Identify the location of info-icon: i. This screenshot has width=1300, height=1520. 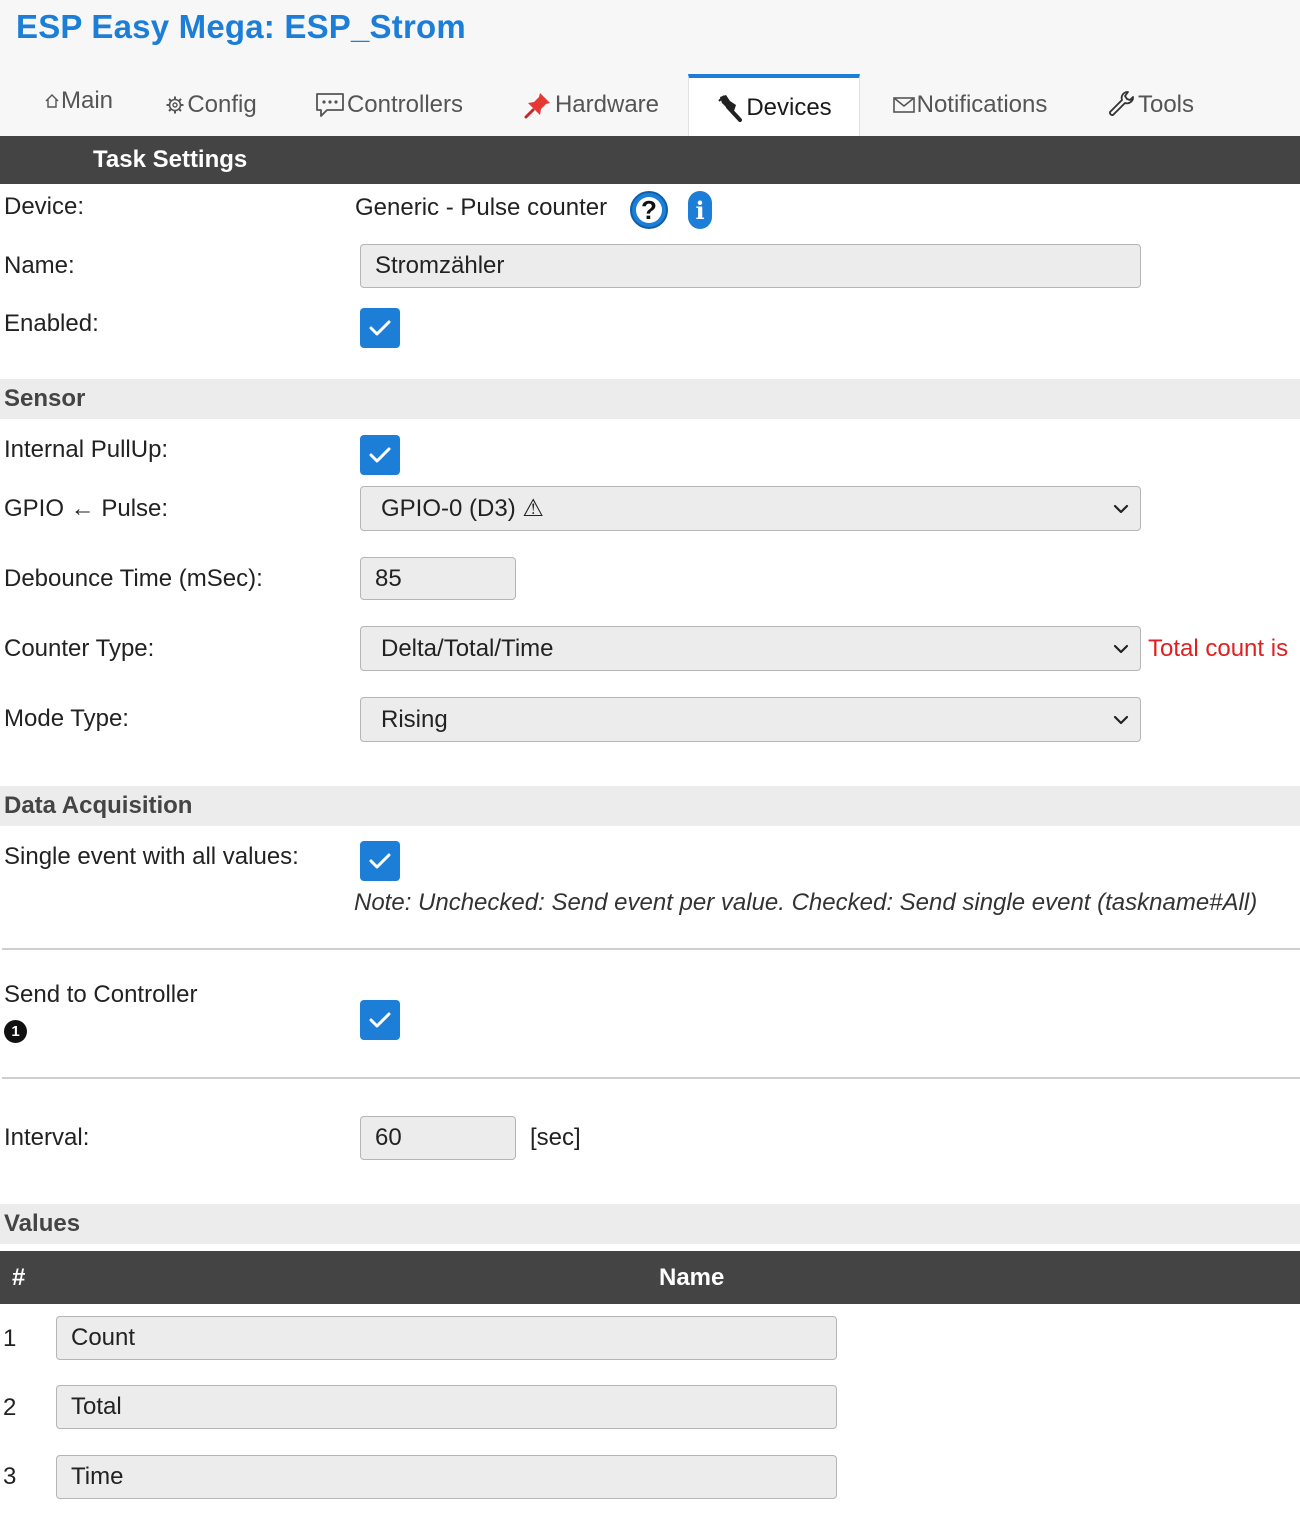
(700, 210).